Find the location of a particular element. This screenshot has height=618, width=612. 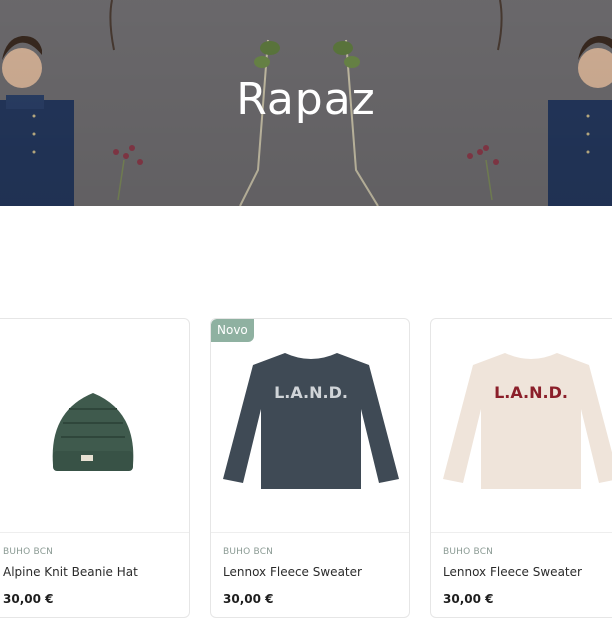

page-title: Rapaz is located at coordinates (306, 99).